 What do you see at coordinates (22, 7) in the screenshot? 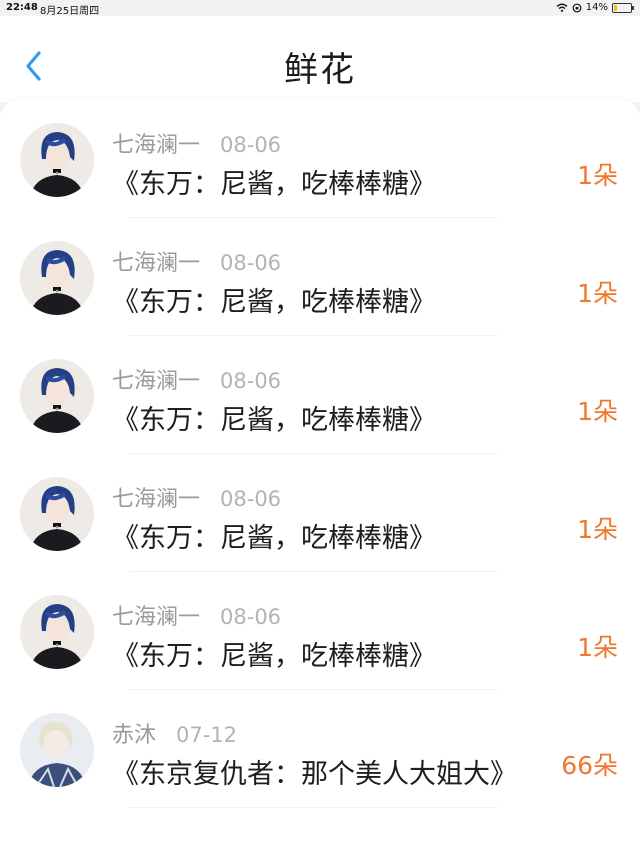
I see `status-time: 22:48` at bounding box center [22, 7].